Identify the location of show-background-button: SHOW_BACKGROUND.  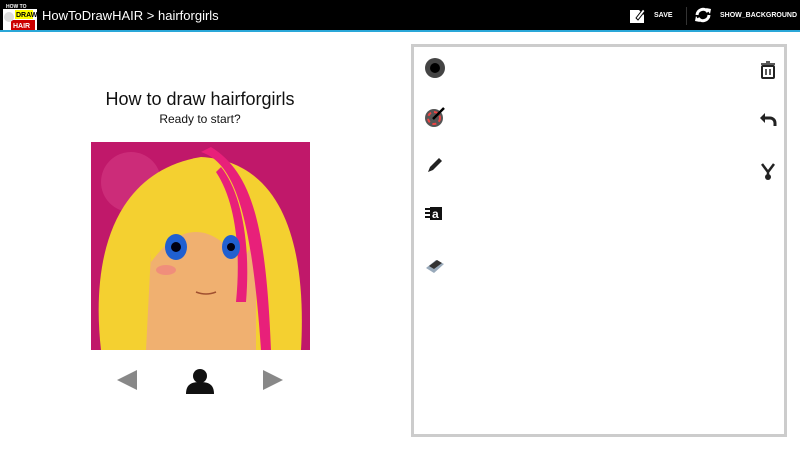
(745, 15).